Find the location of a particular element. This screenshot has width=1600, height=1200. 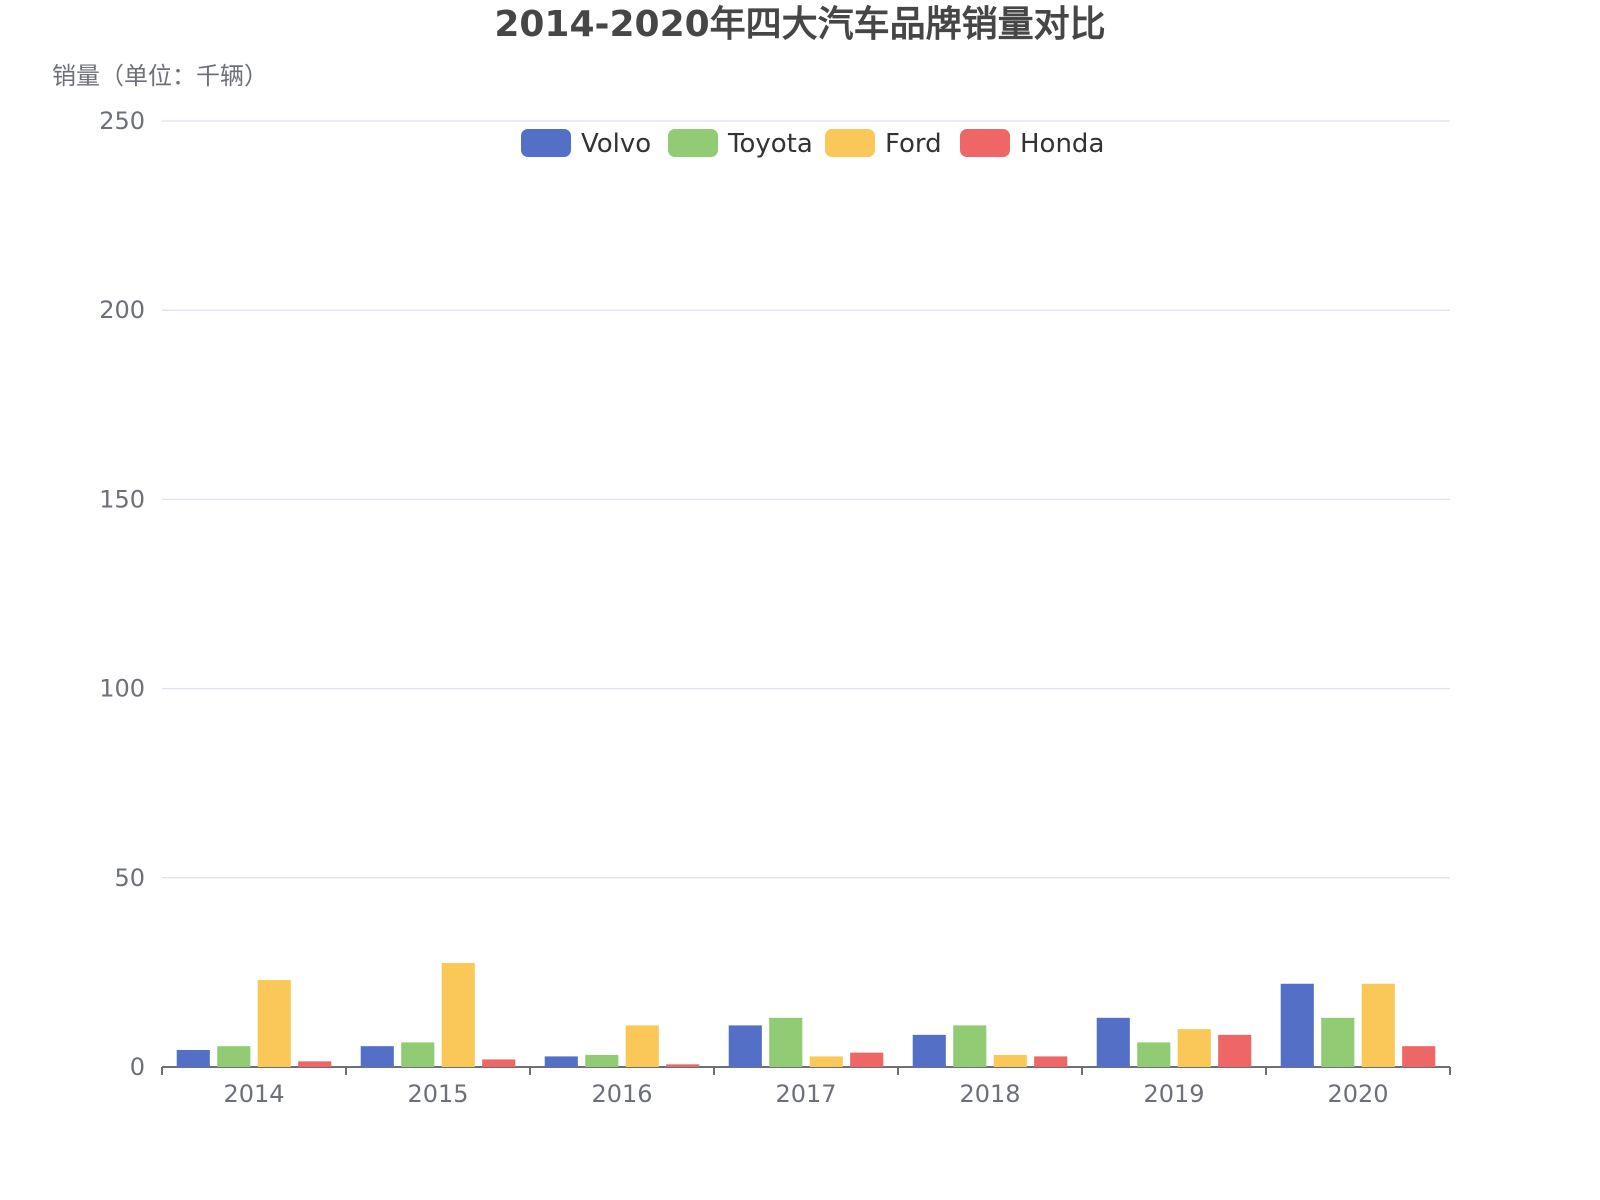

x-axis: 2014 2015 2016 2017 2018 2019 2020 is located at coordinates (806, 1087).